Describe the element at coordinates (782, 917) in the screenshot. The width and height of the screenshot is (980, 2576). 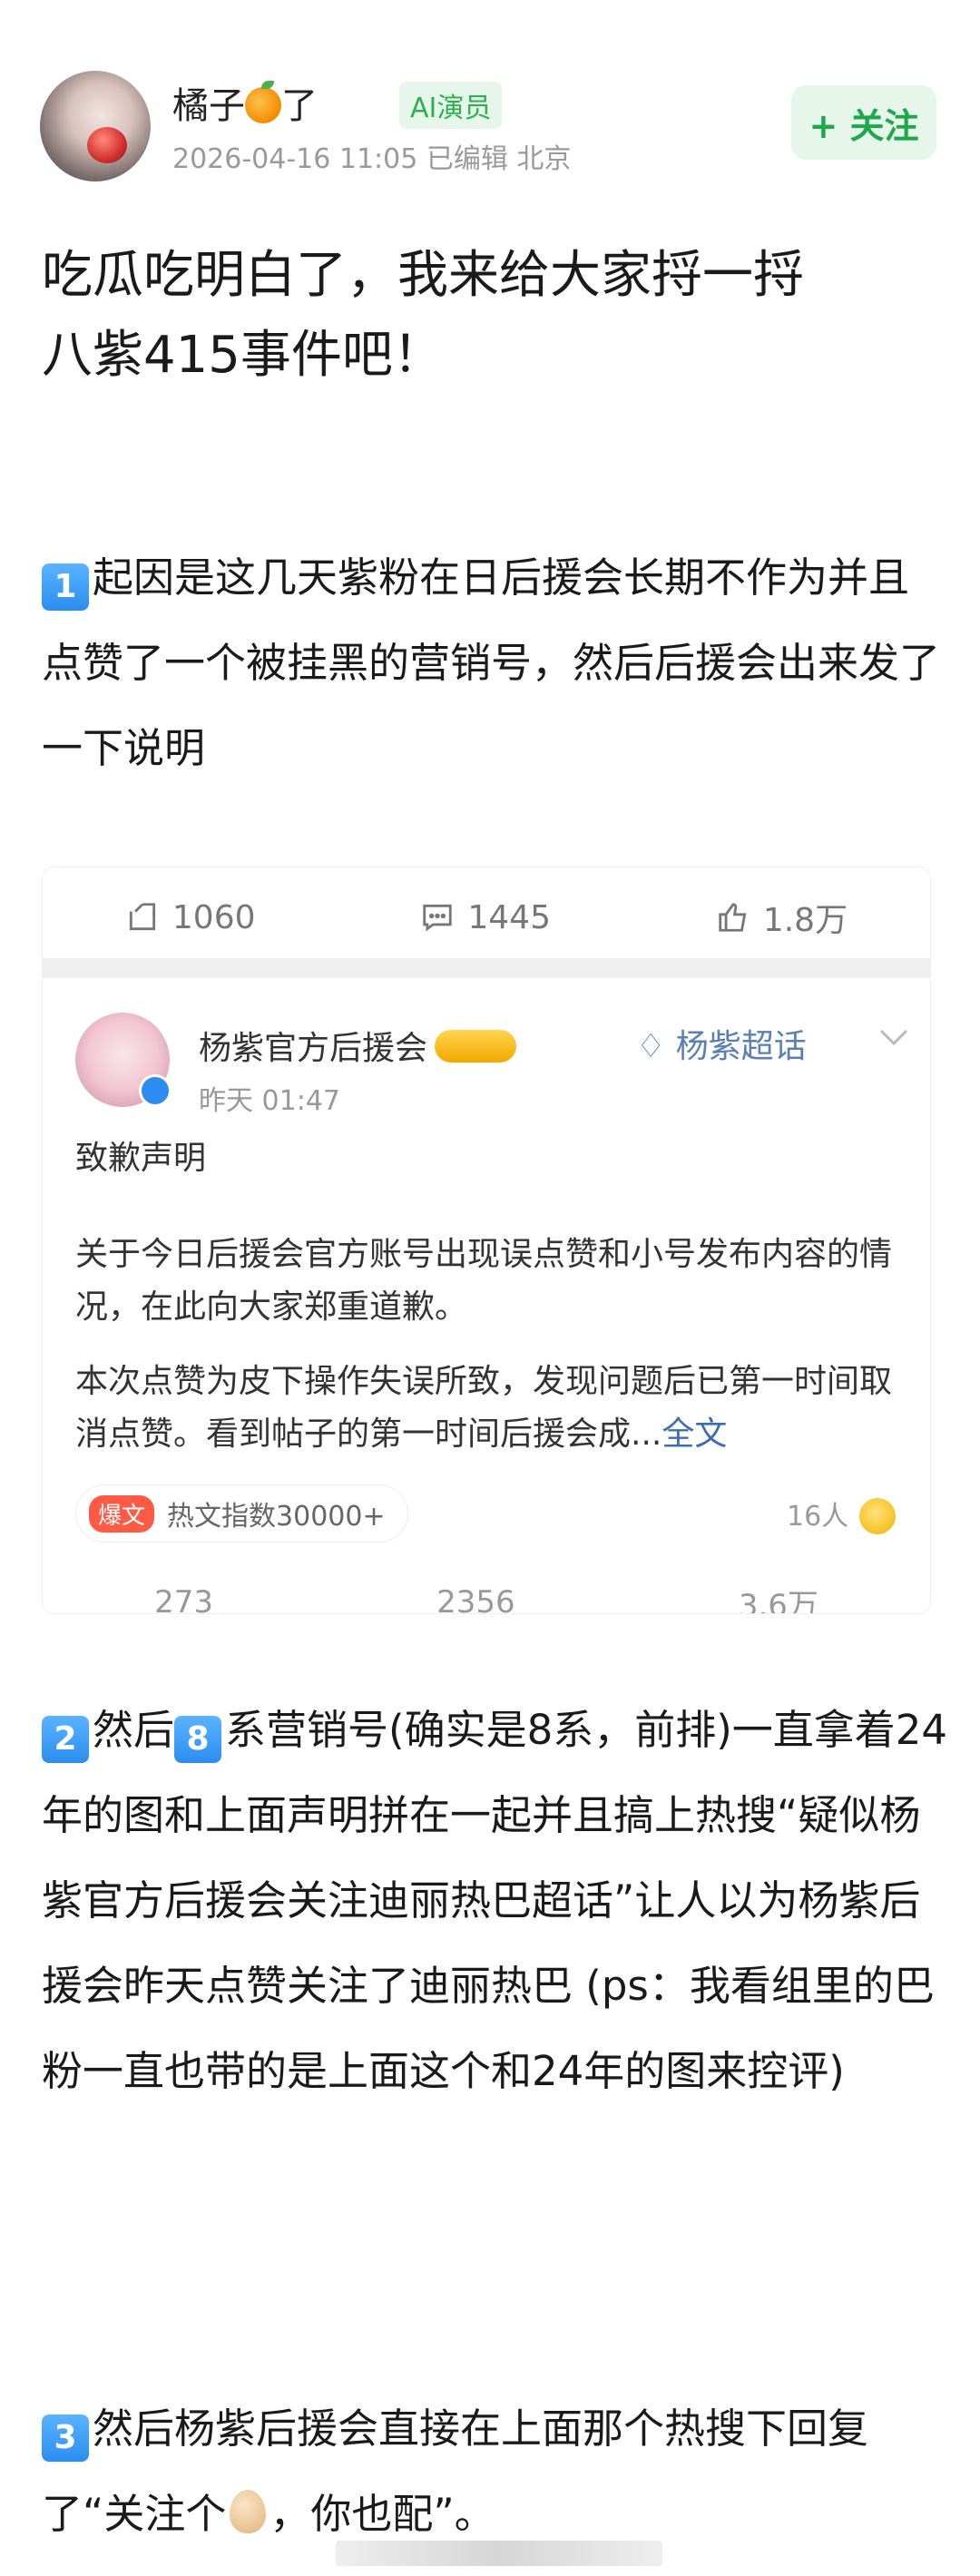
I see `like-button: 1.8万` at that location.